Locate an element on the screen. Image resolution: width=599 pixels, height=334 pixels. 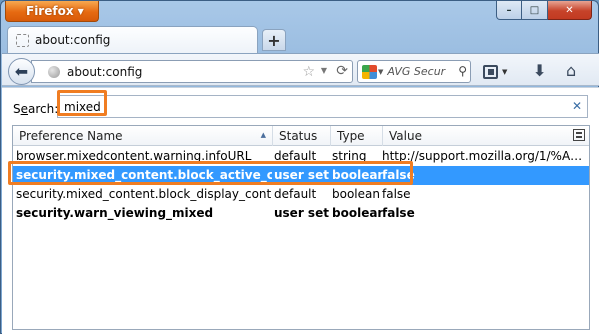
filter-label: Search: is located at coordinates (36, 109).